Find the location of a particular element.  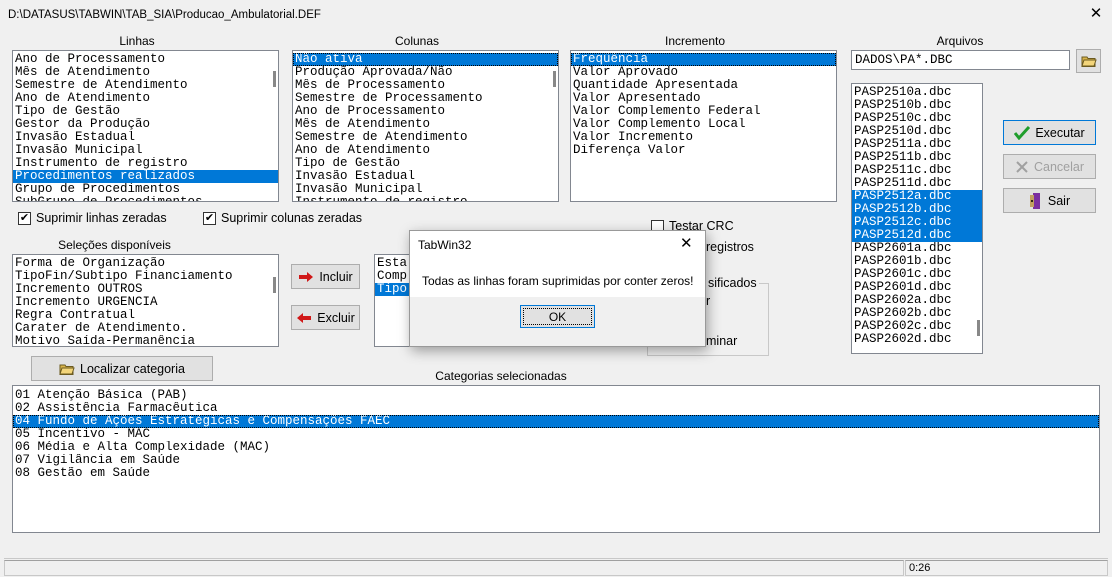

arquivo-item: PASP2602b.dbc is located at coordinates (917, 313).